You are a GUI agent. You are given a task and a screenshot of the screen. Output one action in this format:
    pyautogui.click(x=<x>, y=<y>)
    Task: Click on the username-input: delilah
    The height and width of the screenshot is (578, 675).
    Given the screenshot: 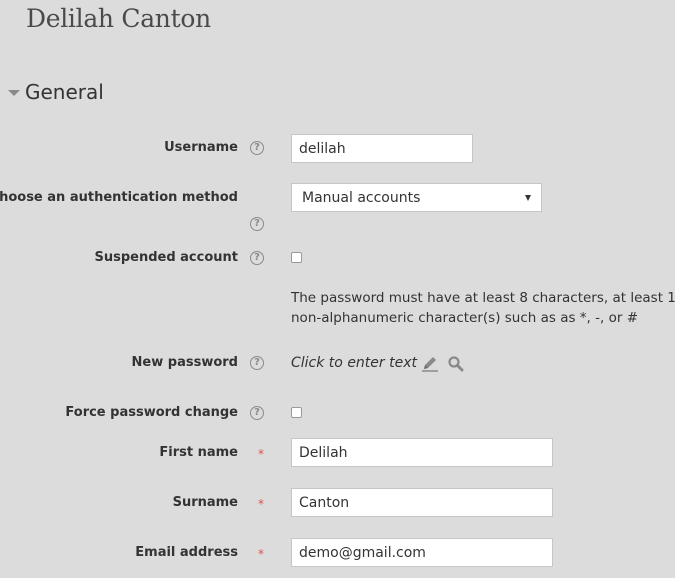 What is the action you would take?
    pyautogui.click(x=382, y=148)
    